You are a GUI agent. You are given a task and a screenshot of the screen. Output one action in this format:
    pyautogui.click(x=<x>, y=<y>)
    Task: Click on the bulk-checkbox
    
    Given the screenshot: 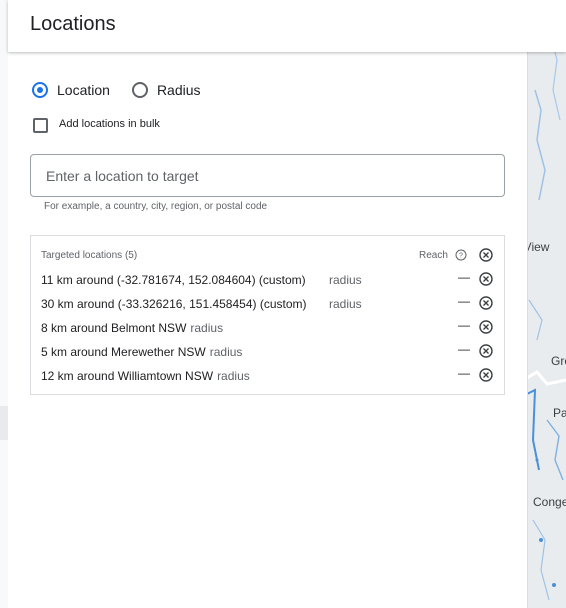 What is the action you would take?
    pyautogui.click(x=40, y=125)
    